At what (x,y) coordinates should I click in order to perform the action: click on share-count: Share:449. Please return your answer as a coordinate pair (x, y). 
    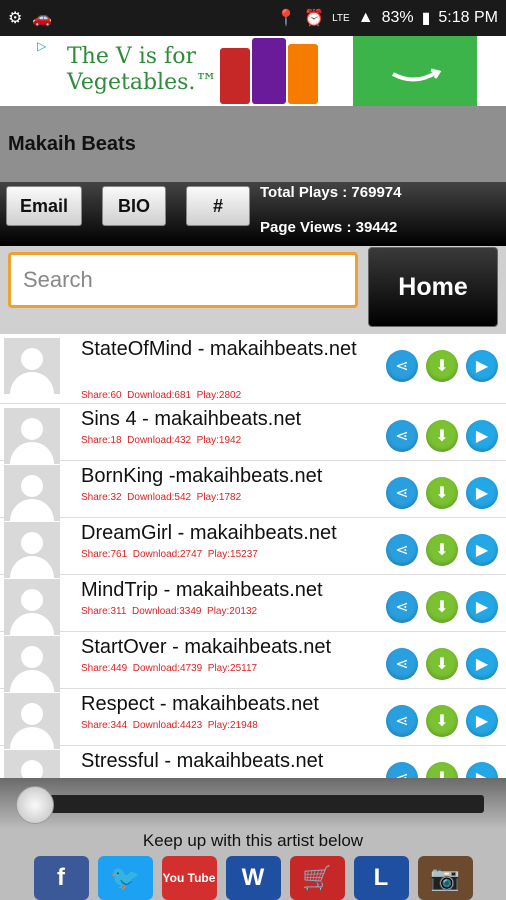
    Looking at the image, I should click on (104, 668).